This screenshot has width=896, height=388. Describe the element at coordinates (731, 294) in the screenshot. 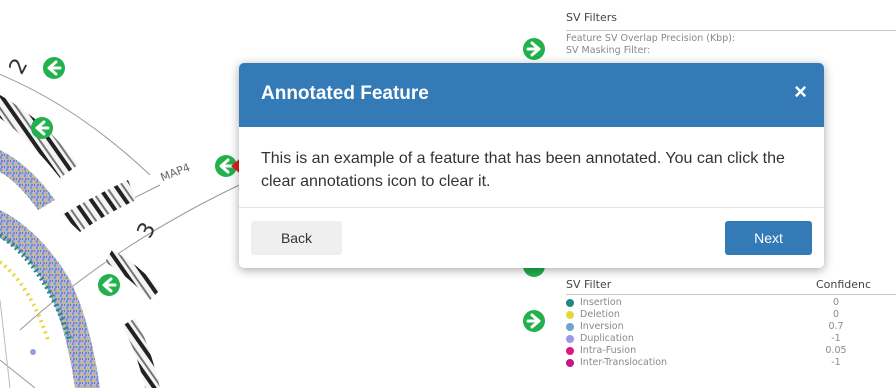

I see `sv-filter-rule` at that location.